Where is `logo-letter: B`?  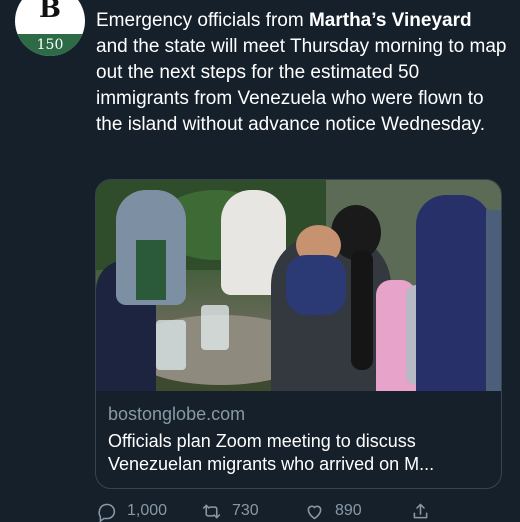
logo-letter: B is located at coordinates (50, 12).